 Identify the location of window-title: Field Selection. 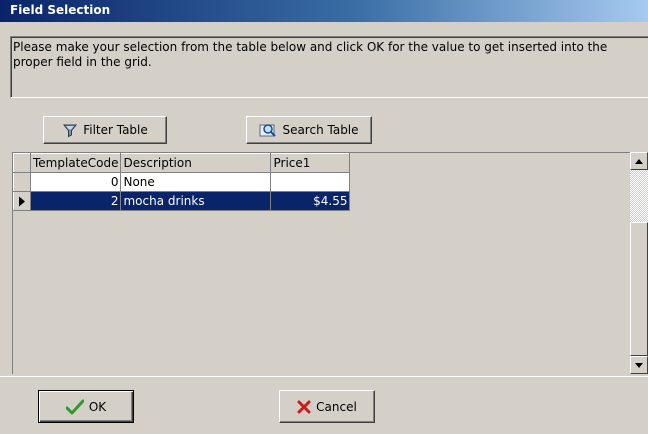
(60, 10).